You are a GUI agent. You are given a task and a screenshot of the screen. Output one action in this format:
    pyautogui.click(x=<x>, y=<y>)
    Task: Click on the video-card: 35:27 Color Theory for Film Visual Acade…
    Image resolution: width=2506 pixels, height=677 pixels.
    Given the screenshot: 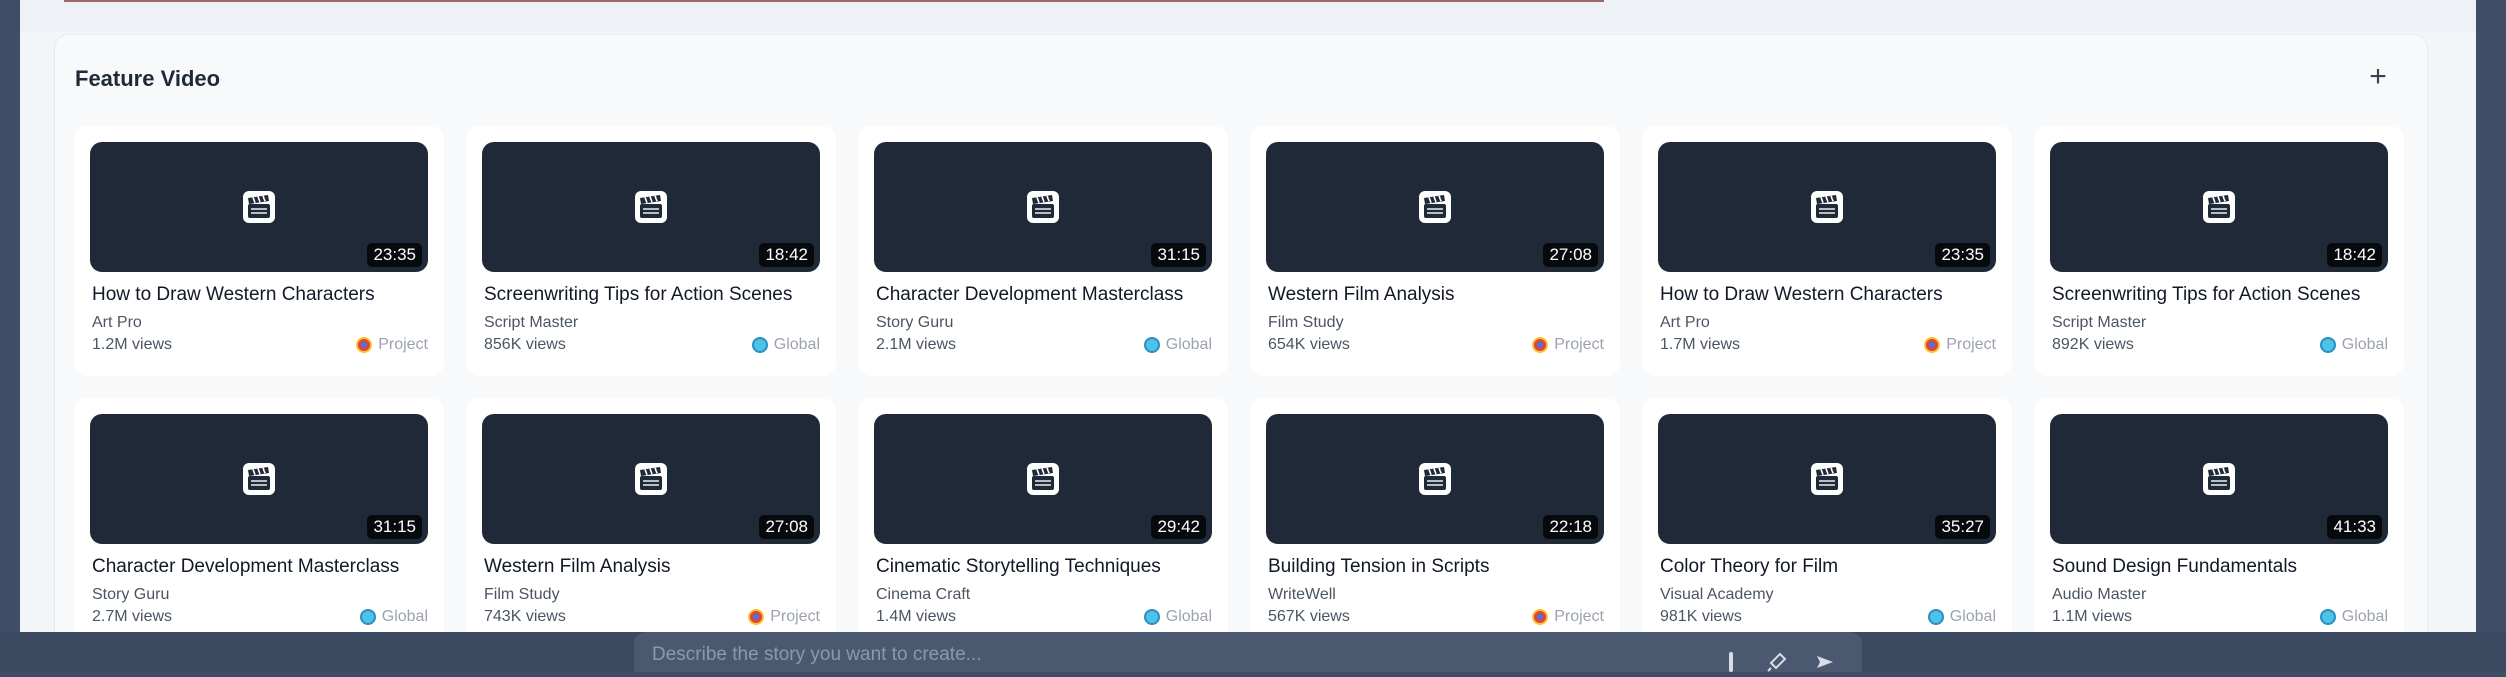 What is the action you would take?
    pyautogui.click(x=1827, y=523)
    